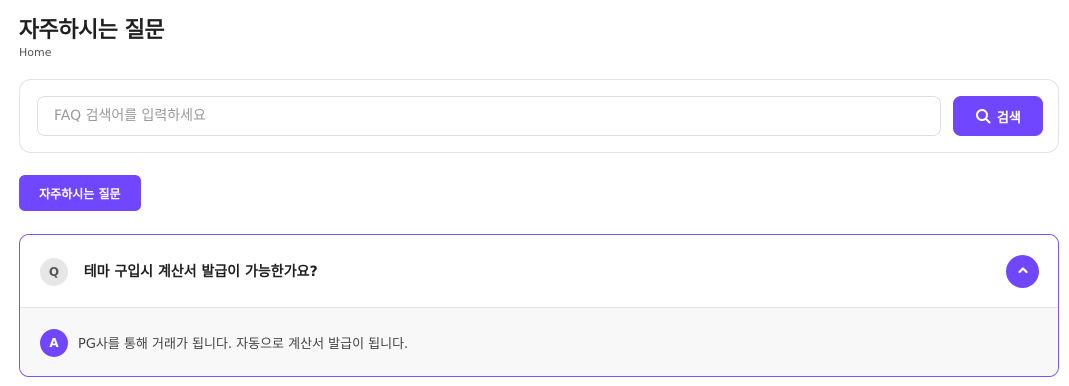  What do you see at coordinates (54, 343) in the screenshot?
I see `answer-badge: A` at bounding box center [54, 343].